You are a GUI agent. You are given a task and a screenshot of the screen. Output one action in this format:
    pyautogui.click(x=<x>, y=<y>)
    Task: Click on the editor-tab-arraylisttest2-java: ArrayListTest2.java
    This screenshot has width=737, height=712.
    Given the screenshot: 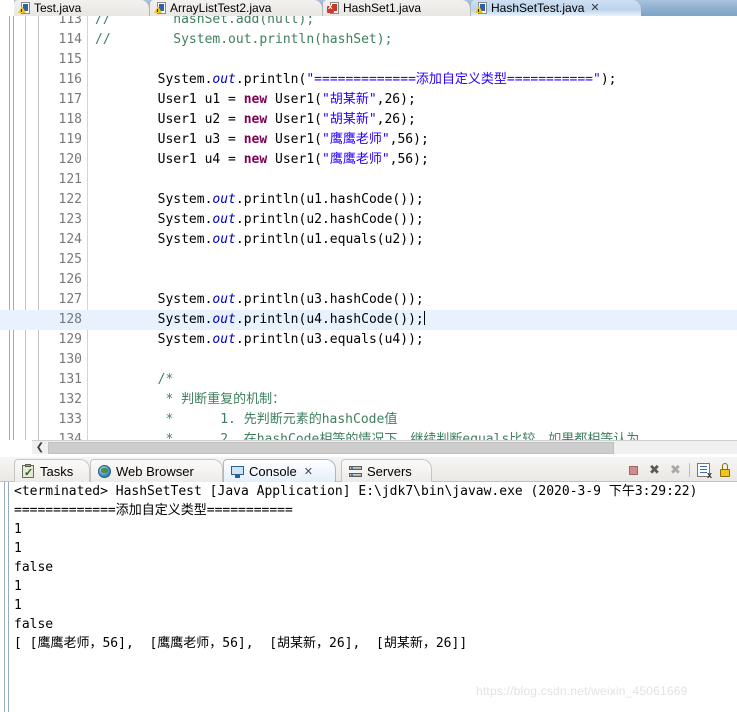 What is the action you would take?
    pyautogui.click(x=236, y=8)
    